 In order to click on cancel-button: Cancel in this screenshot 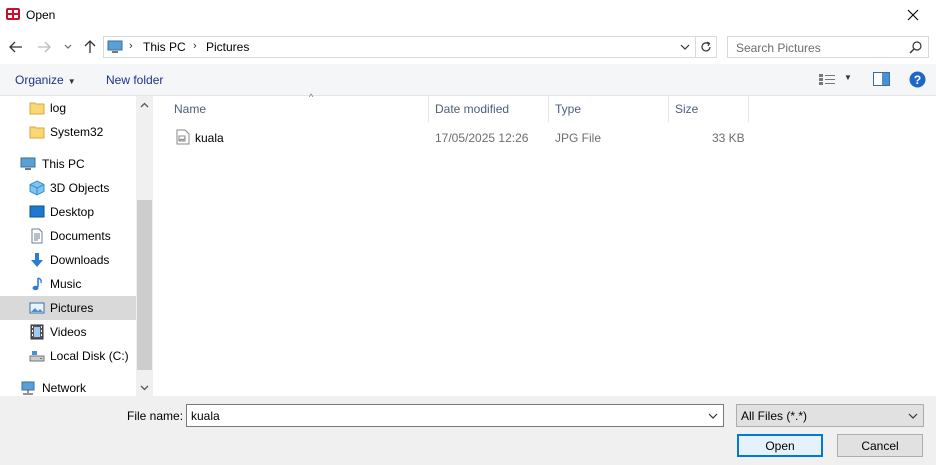, I will do `click(880, 445)`.